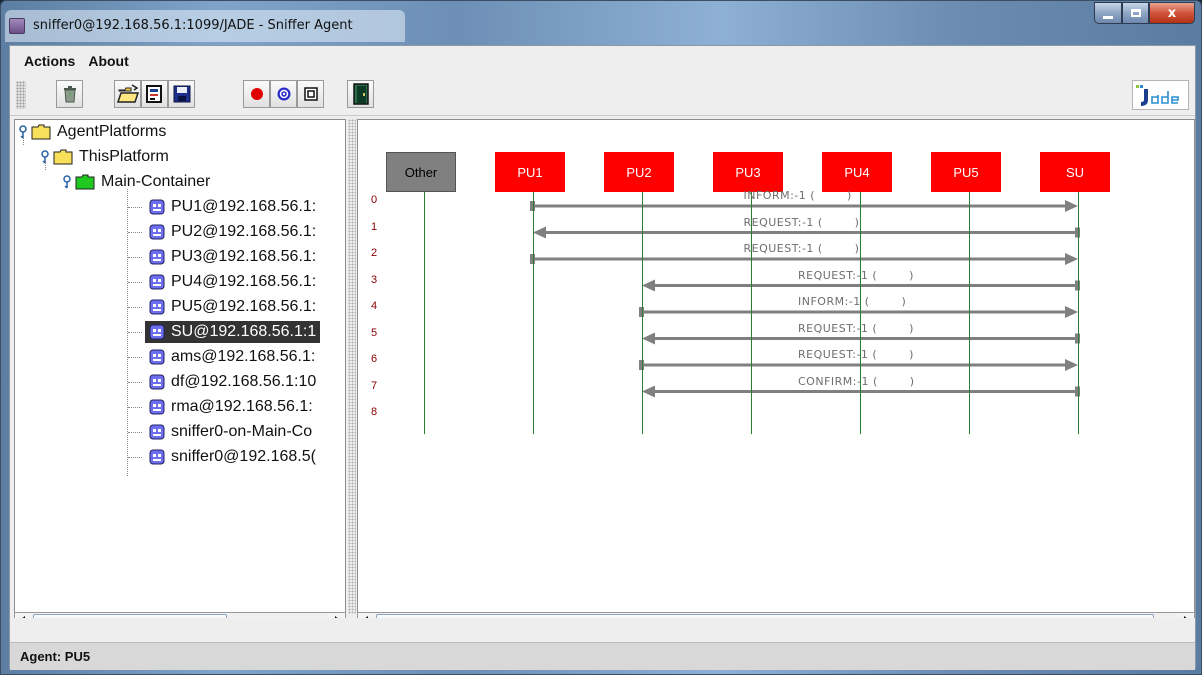 This screenshot has width=1202, height=675. I want to click on exit-icon, so click(360, 94).